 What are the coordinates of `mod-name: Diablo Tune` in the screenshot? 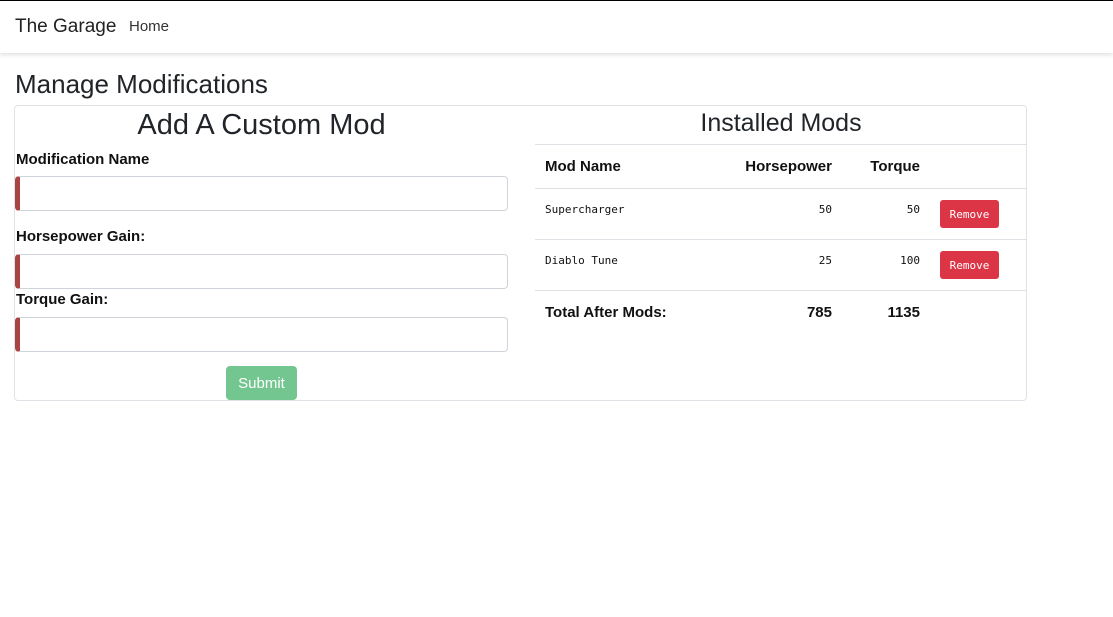 It's located at (581, 260).